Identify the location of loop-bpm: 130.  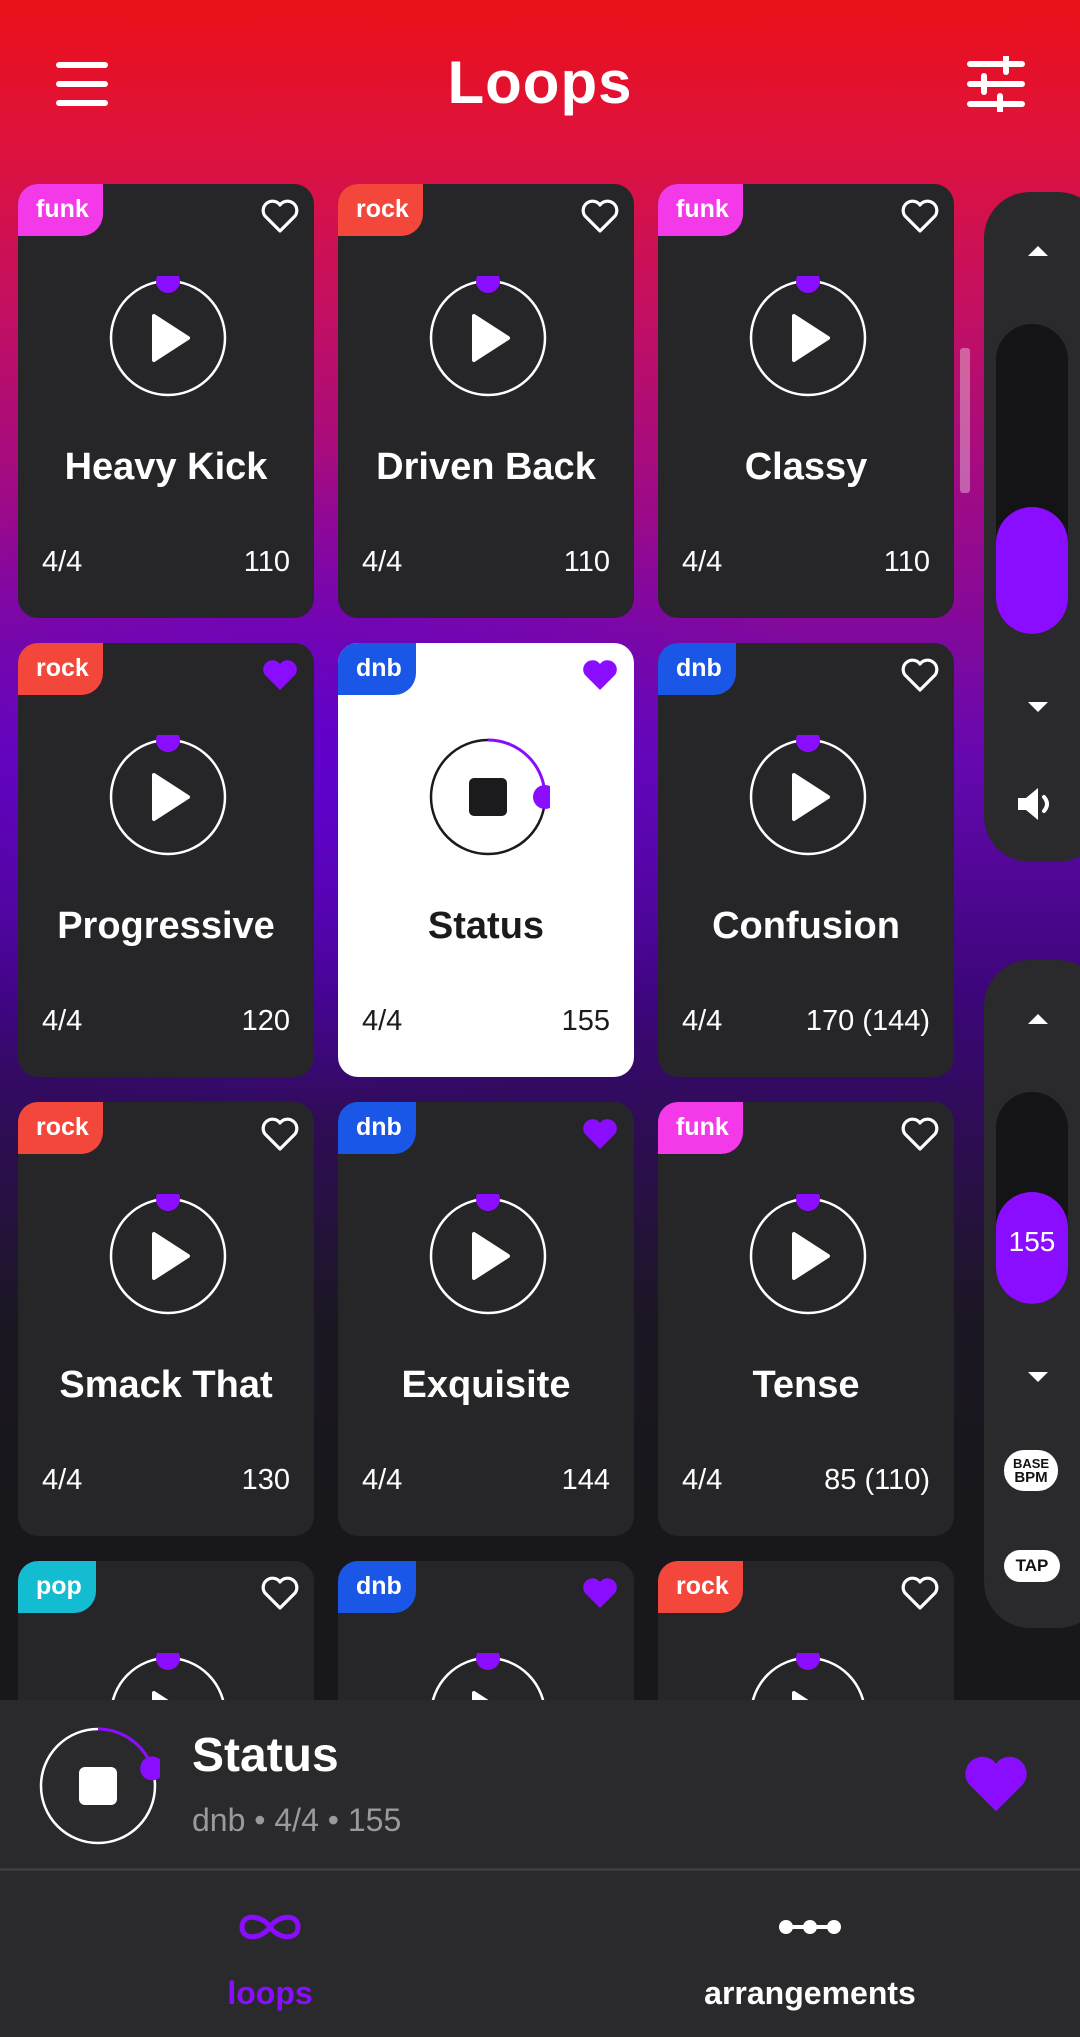
(265, 1480).